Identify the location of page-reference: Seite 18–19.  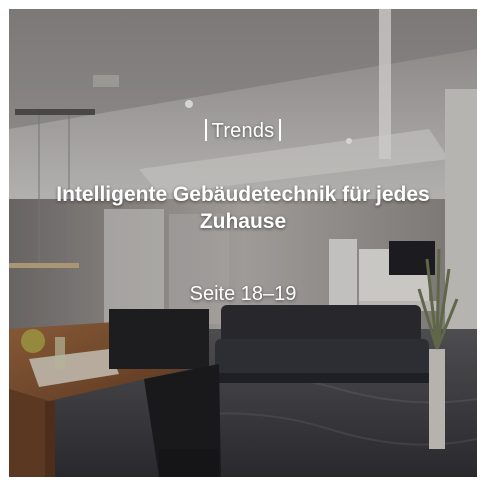
(243, 294).